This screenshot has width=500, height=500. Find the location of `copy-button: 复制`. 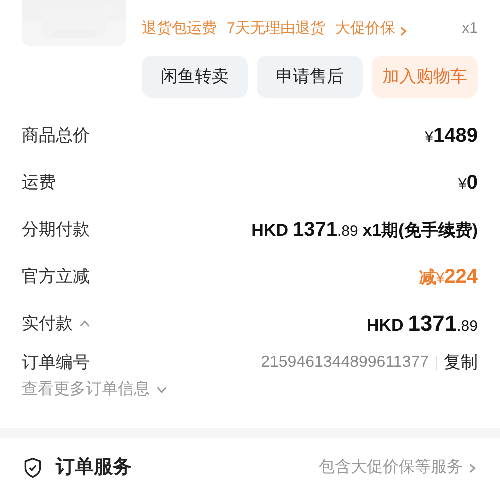

copy-button: 复制 is located at coordinates (461, 363).